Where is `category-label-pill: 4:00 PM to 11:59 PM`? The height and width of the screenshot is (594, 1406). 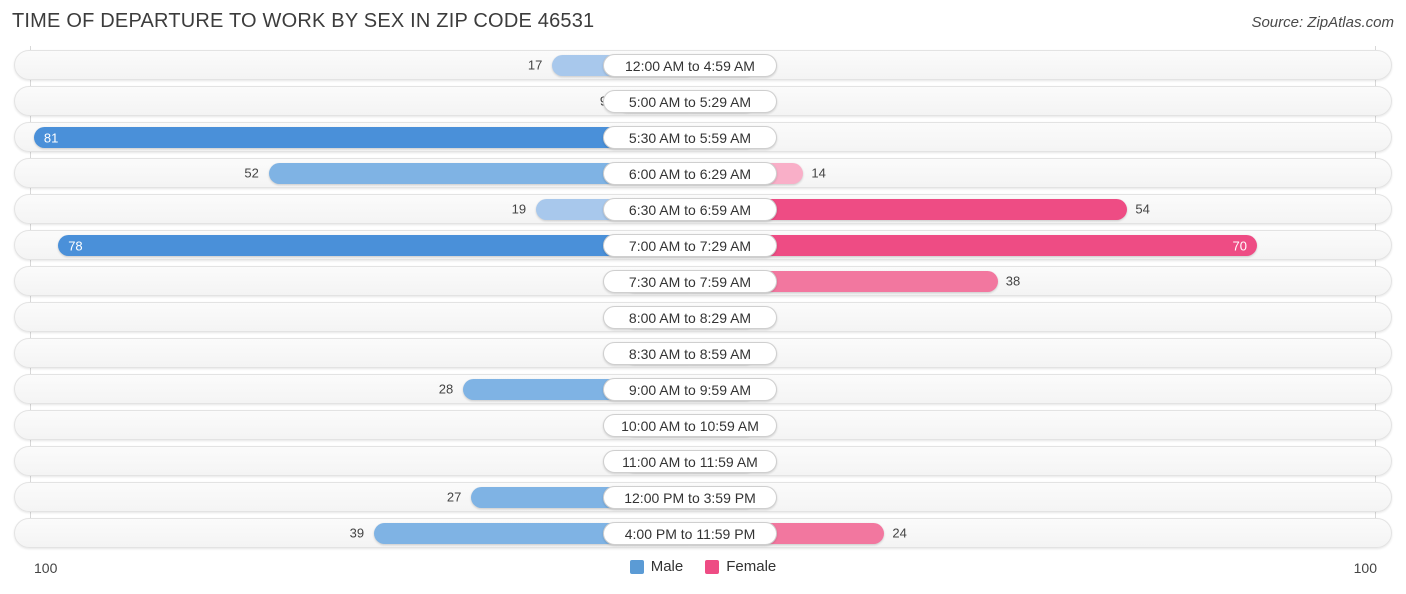
category-label-pill: 4:00 PM to 11:59 PM is located at coordinates (690, 533).